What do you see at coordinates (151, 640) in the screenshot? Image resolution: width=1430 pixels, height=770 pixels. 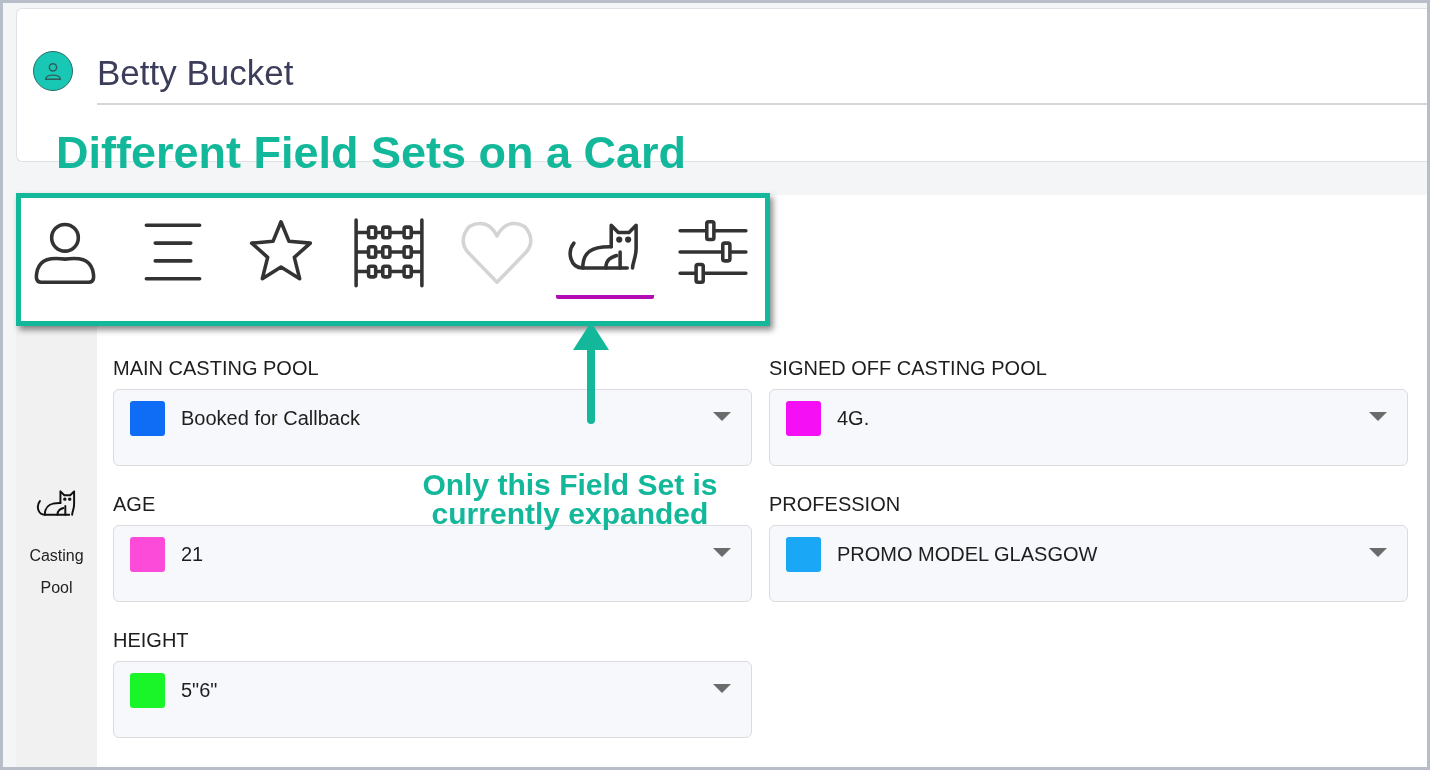 I see `field-label: HEIGHT` at bounding box center [151, 640].